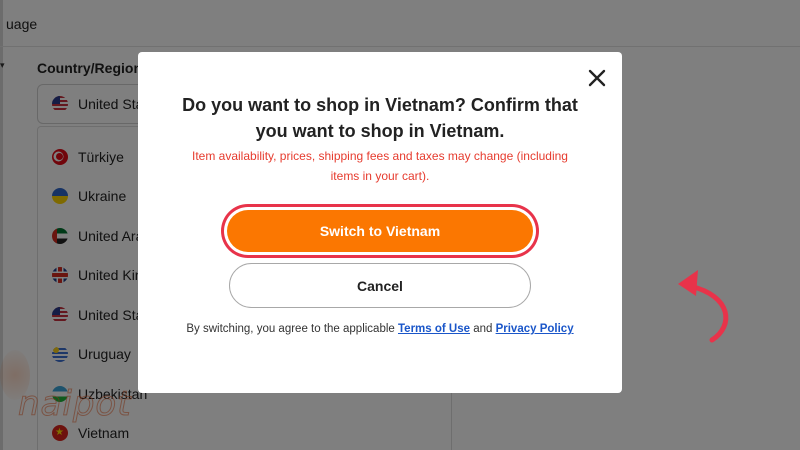 This screenshot has width=800, height=450. Describe the element at coordinates (535, 329) in the screenshot. I see `privacy-policy-link: Privacy Policy` at that location.